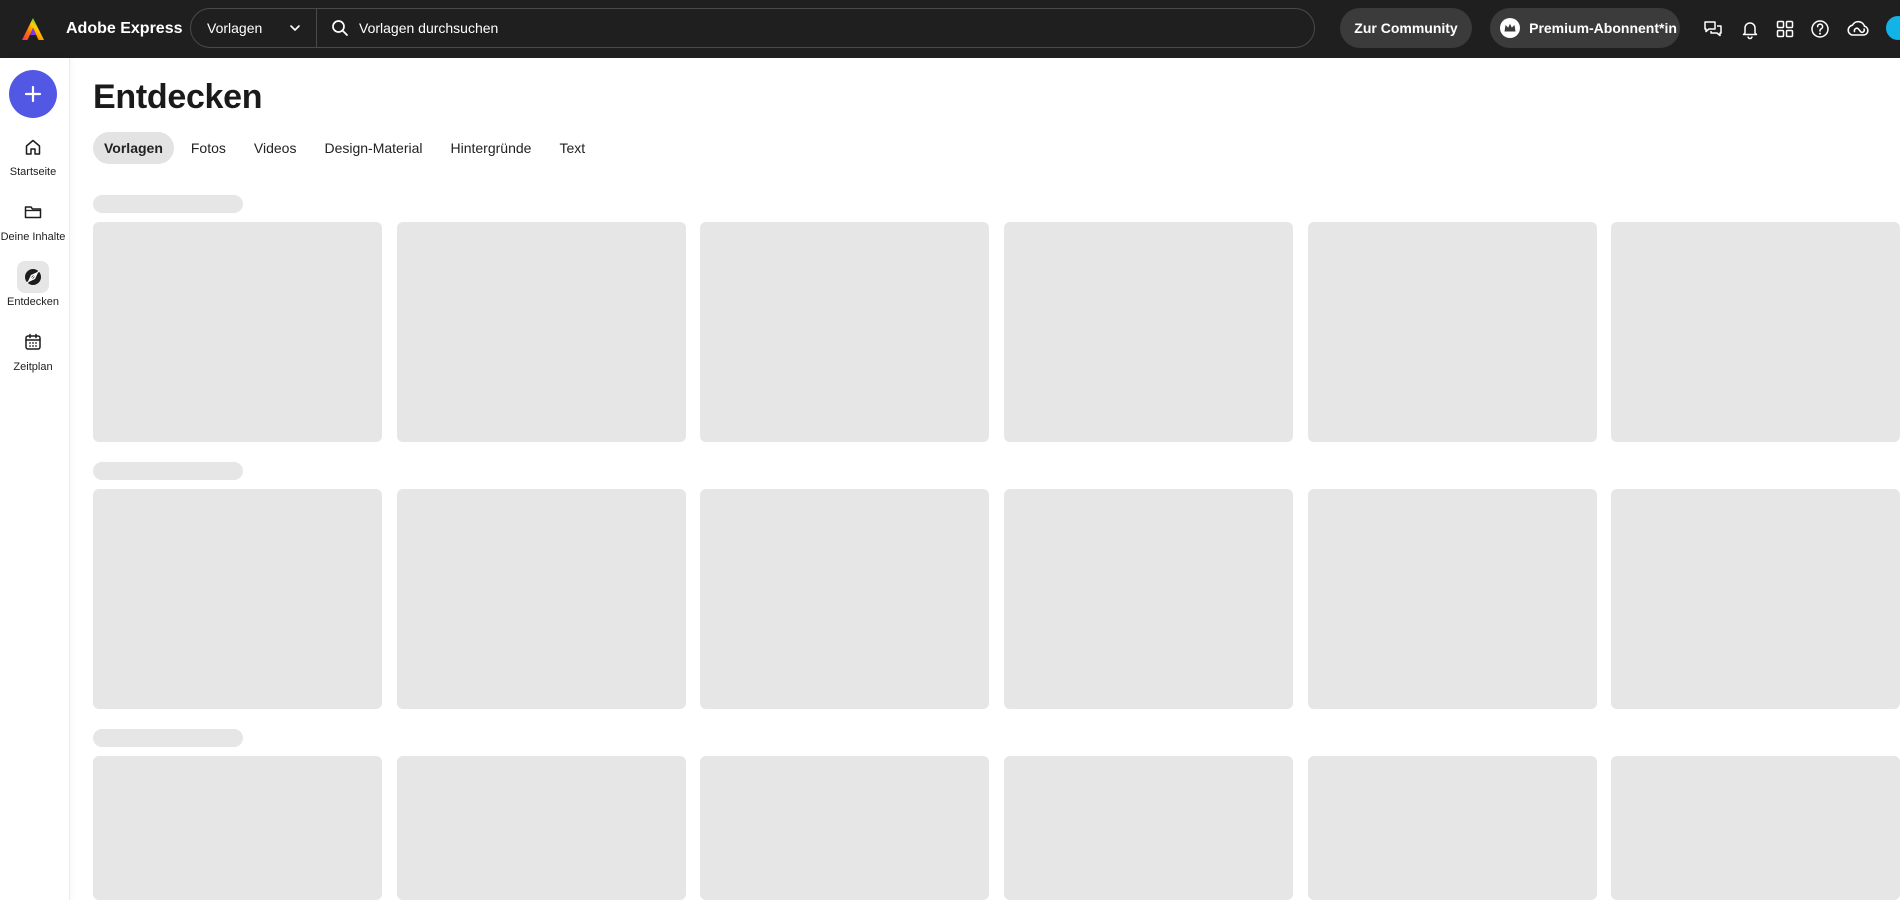  I want to click on brand: Adobe Express, so click(105, 29).